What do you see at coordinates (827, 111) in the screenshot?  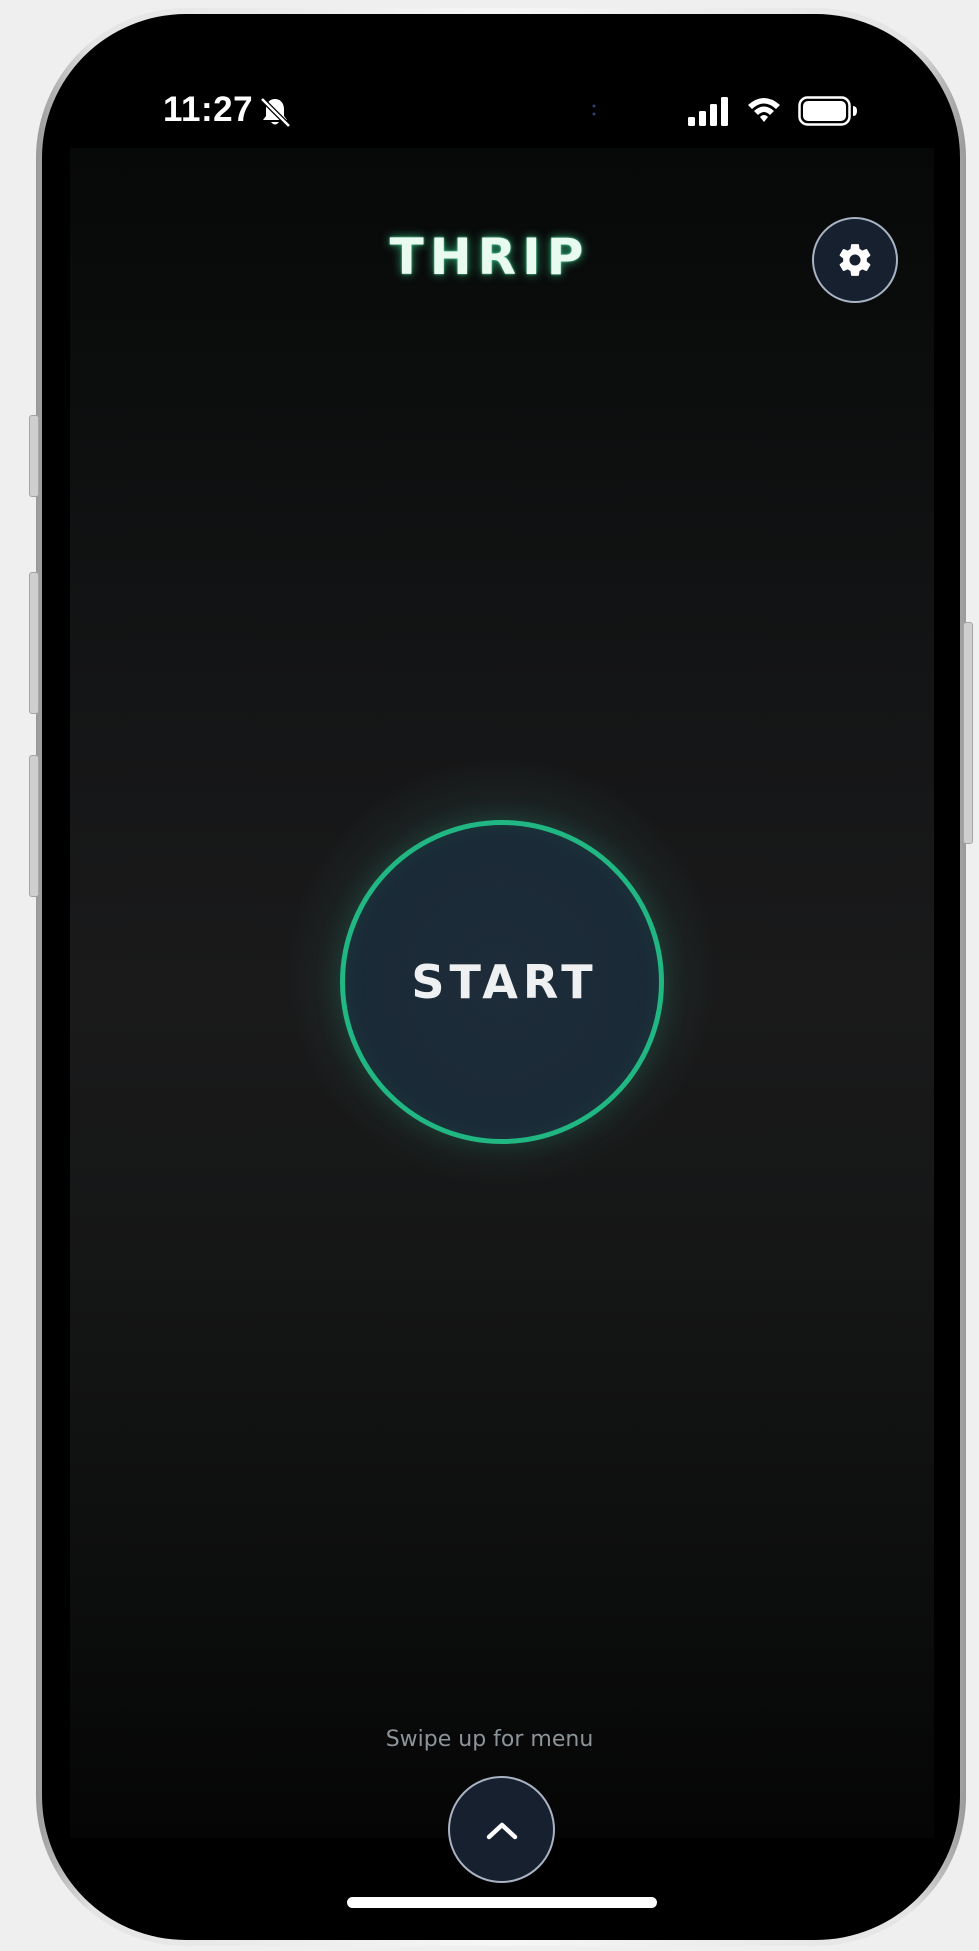 I see `battery-icon` at bounding box center [827, 111].